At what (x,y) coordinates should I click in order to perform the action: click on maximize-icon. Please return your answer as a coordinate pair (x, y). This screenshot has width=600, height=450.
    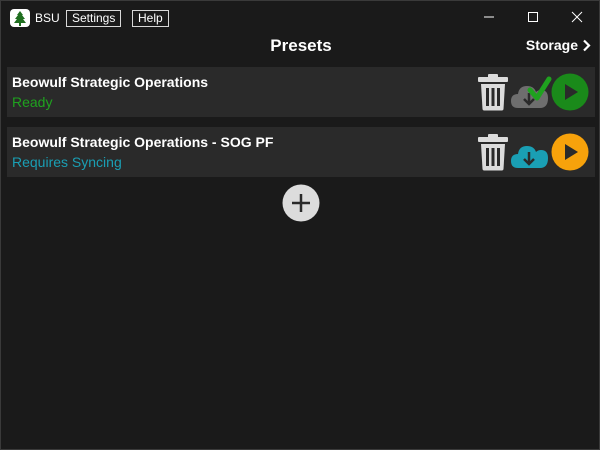
    Looking at the image, I should click on (533, 17).